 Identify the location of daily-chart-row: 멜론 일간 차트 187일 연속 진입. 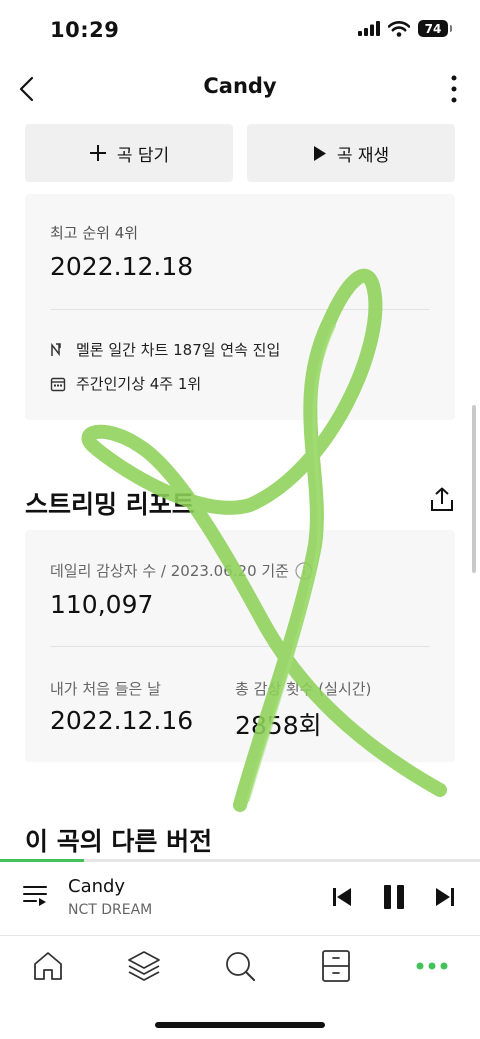
(165, 349).